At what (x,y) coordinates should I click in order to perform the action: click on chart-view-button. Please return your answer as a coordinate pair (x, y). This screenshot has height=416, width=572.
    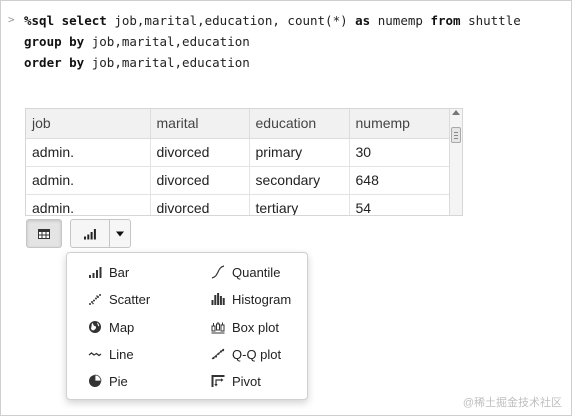
    Looking at the image, I should click on (90, 233).